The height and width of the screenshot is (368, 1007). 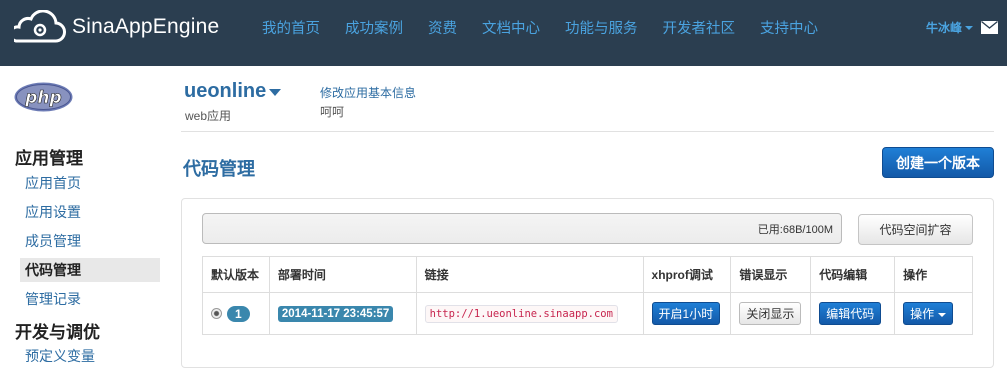 I want to click on nav-pricing: 资费, so click(x=442, y=27).